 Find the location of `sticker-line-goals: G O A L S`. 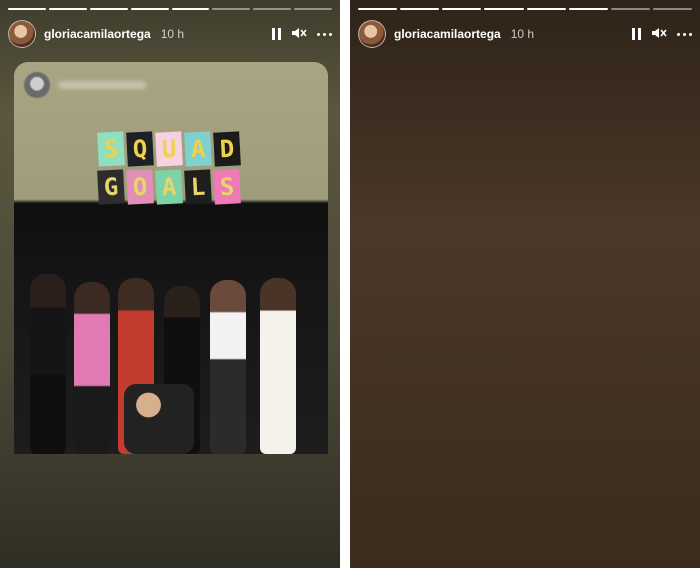

sticker-line-goals: G O A L S is located at coordinates (169, 187).